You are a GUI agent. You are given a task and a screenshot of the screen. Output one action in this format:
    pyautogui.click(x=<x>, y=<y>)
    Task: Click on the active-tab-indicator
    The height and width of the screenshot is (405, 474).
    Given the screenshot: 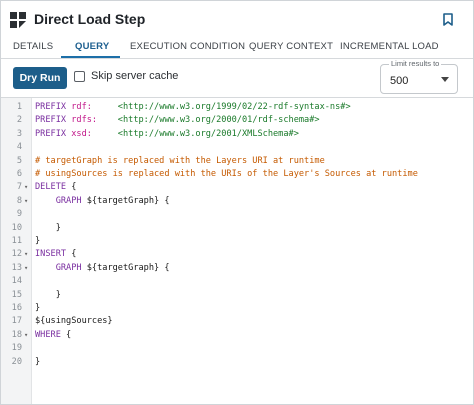 What is the action you would take?
    pyautogui.click(x=90, y=57)
    